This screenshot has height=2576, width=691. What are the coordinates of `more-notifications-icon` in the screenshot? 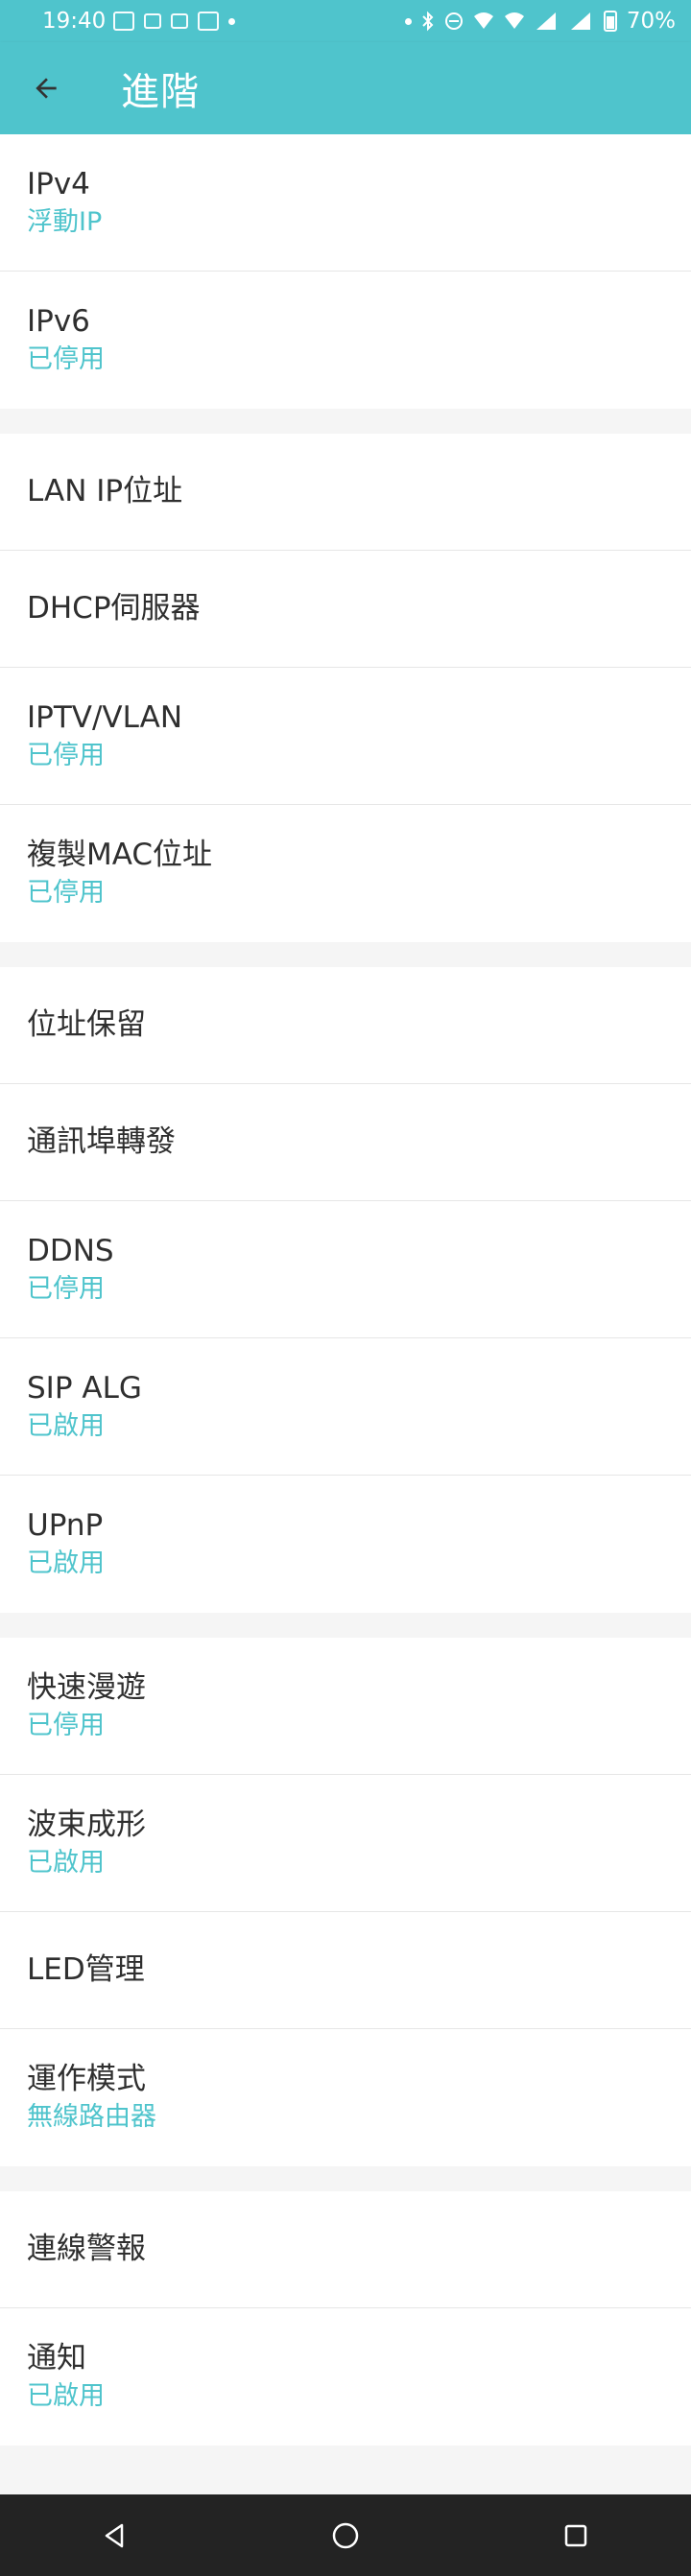 It's located at (232, 21).